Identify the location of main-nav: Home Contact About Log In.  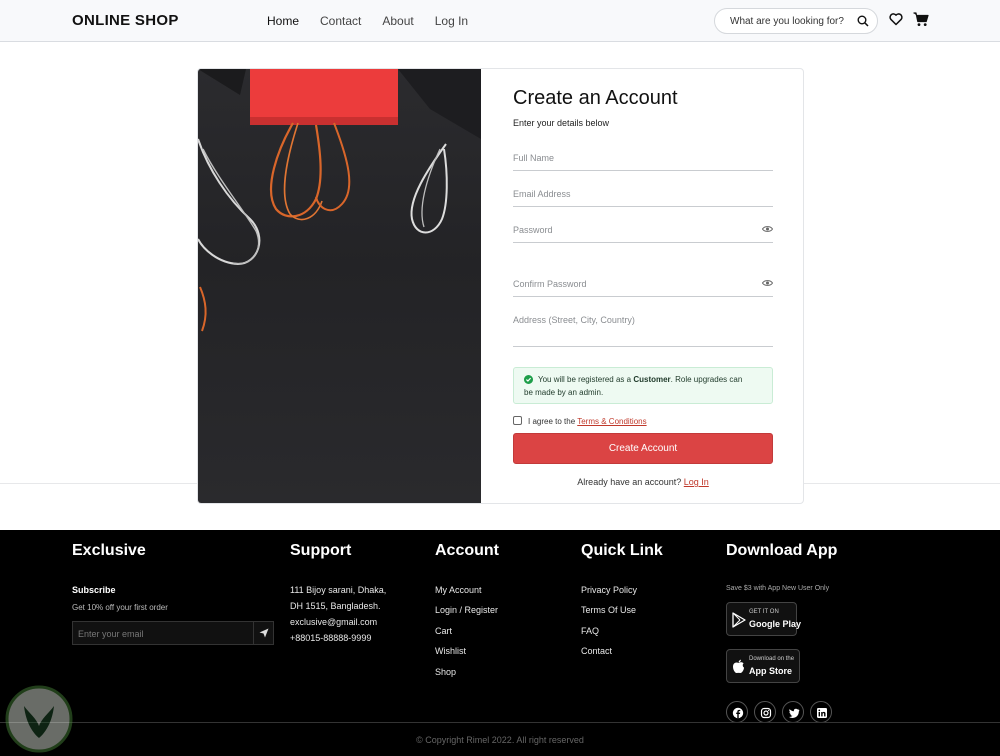
(367, 21).